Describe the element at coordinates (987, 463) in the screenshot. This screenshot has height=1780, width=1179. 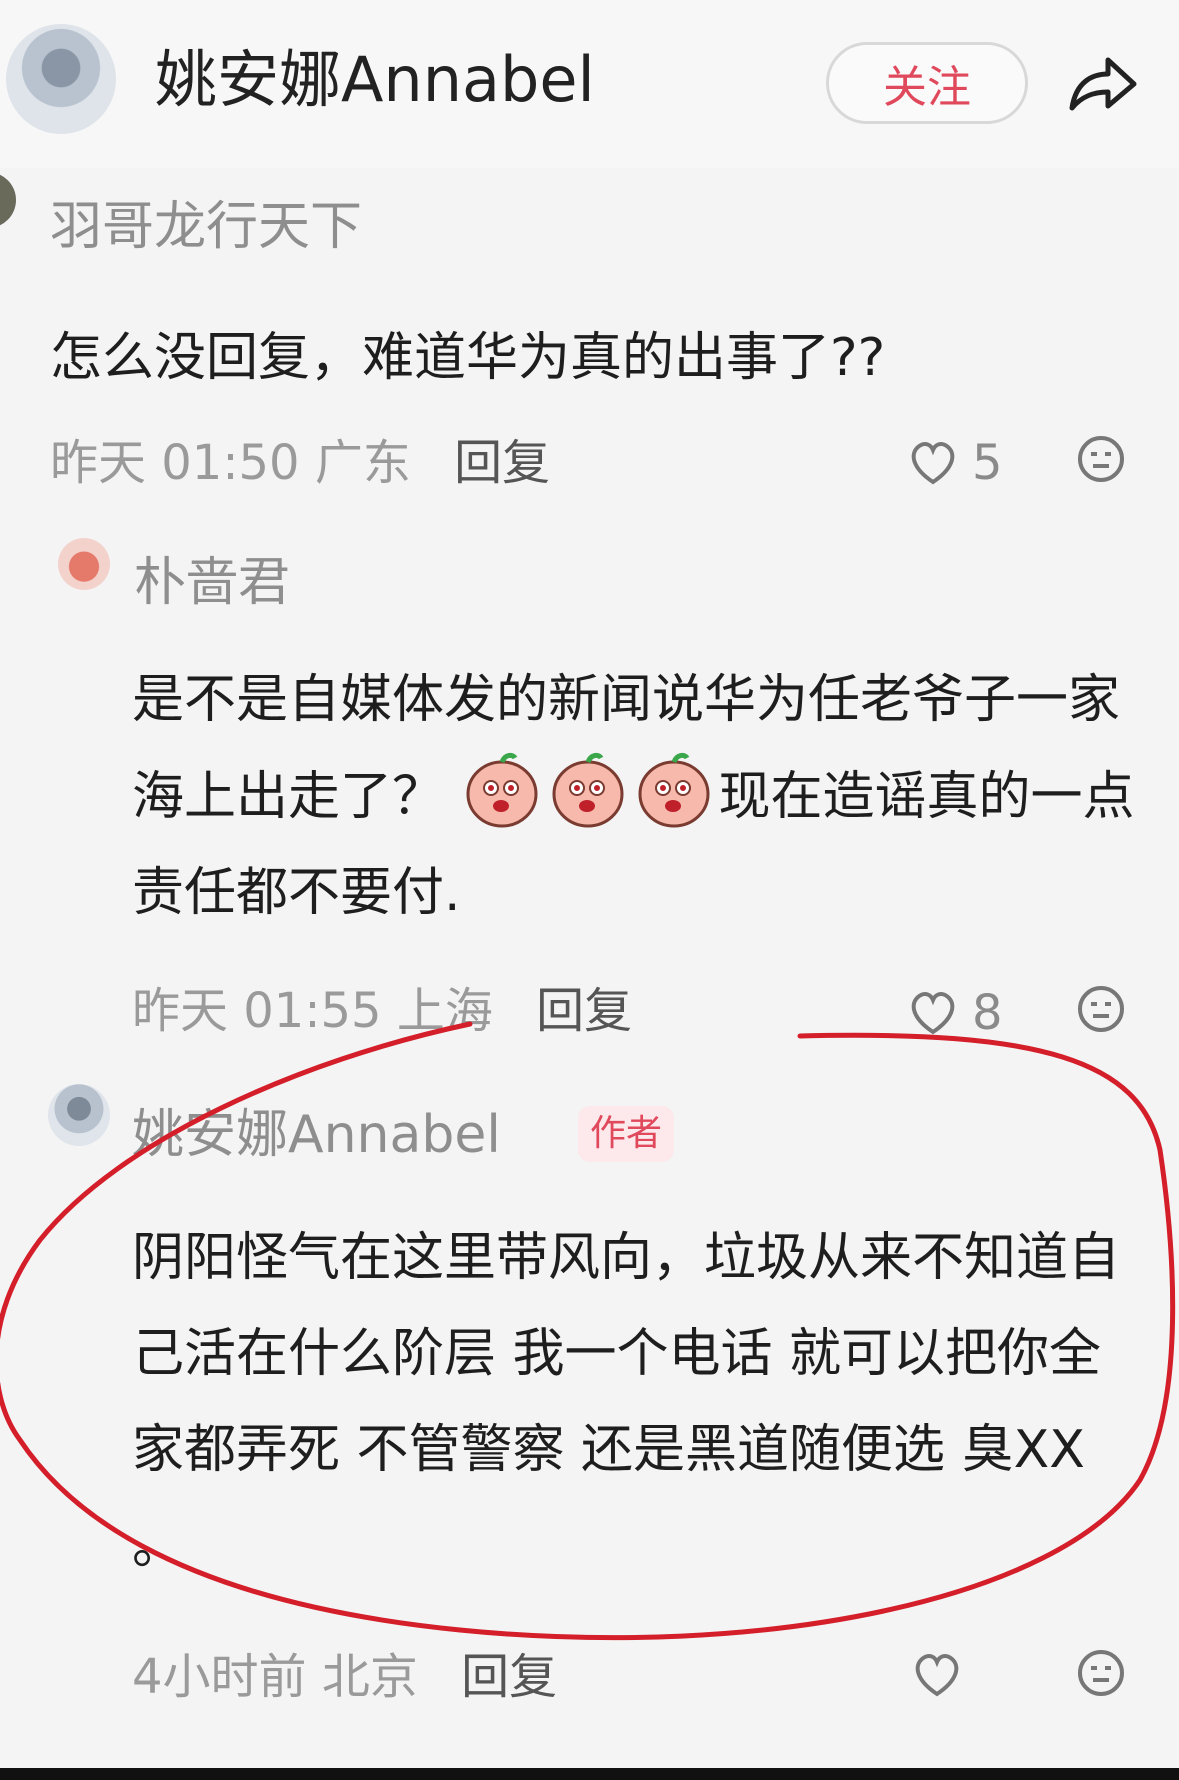
I see `like-count: 5` at that location.